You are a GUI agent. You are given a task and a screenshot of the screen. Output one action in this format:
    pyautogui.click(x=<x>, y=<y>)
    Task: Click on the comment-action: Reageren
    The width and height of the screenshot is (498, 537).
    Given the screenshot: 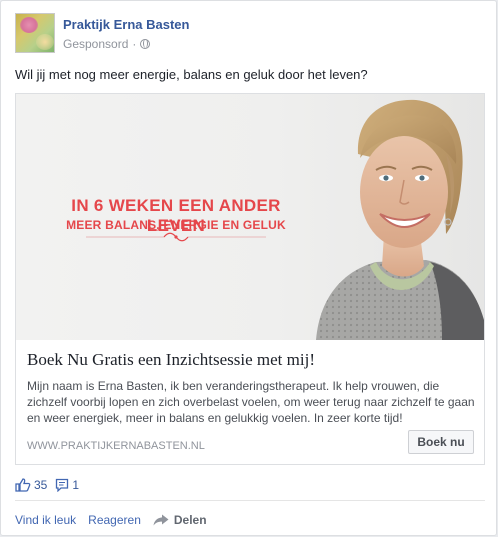 What is the action you would take?
    pyautogui.click(x=114, y=520)
    